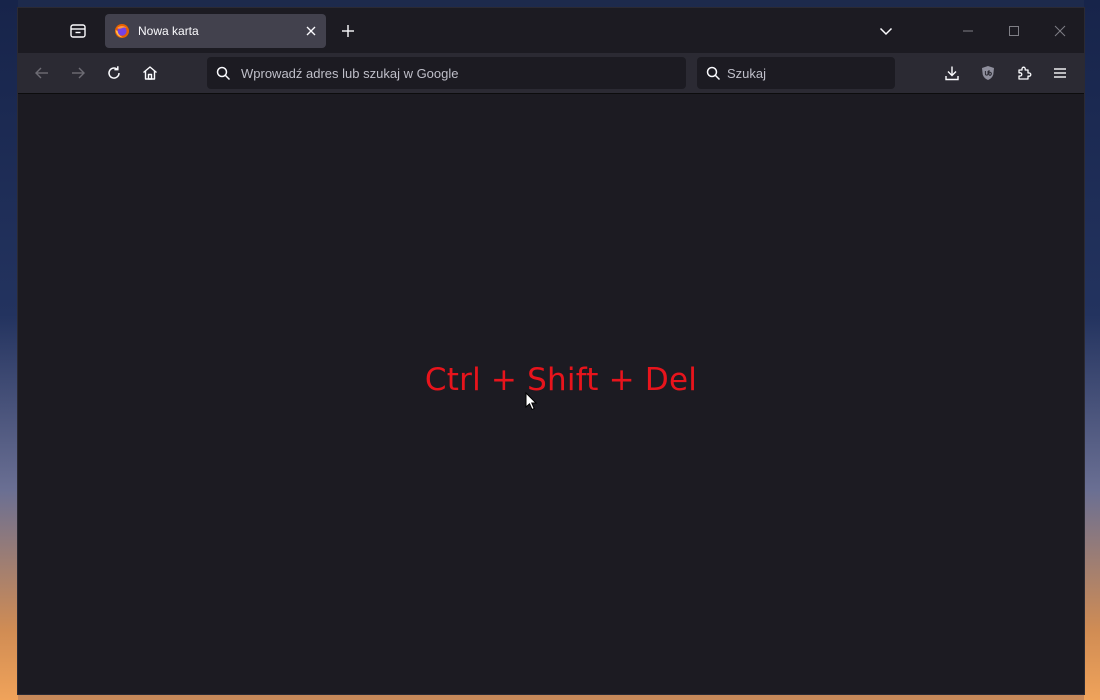  What do you see at coordinates (531, 401) in the screenshot?
I see `mouse-cursor-icon` at bounding box center [531, 401].